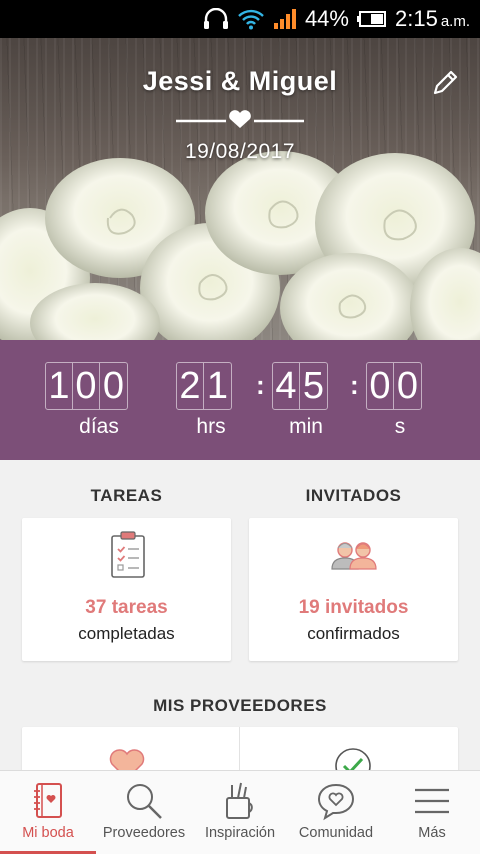 The height and width of the screenshot is (854, 480). Describe the element at coordinates (251, 19) in the screenshot. I see `wifi-icon` at that location.